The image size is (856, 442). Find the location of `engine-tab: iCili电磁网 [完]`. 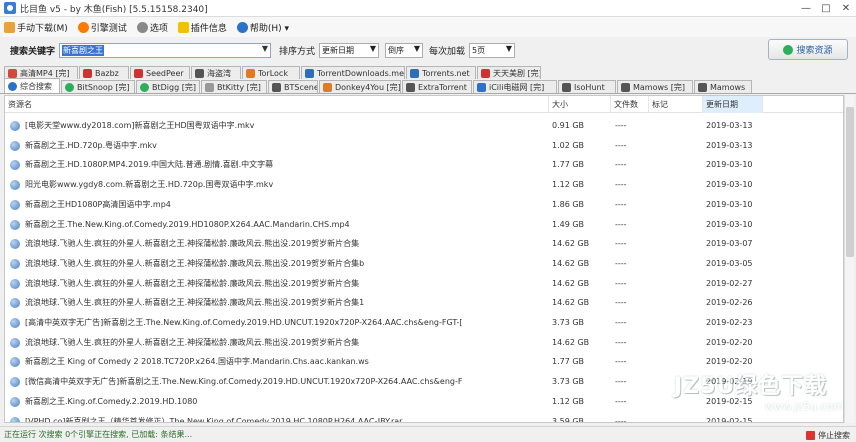

engine-tab: iCili电磁网 [完] is located at coordinates (515, 86).